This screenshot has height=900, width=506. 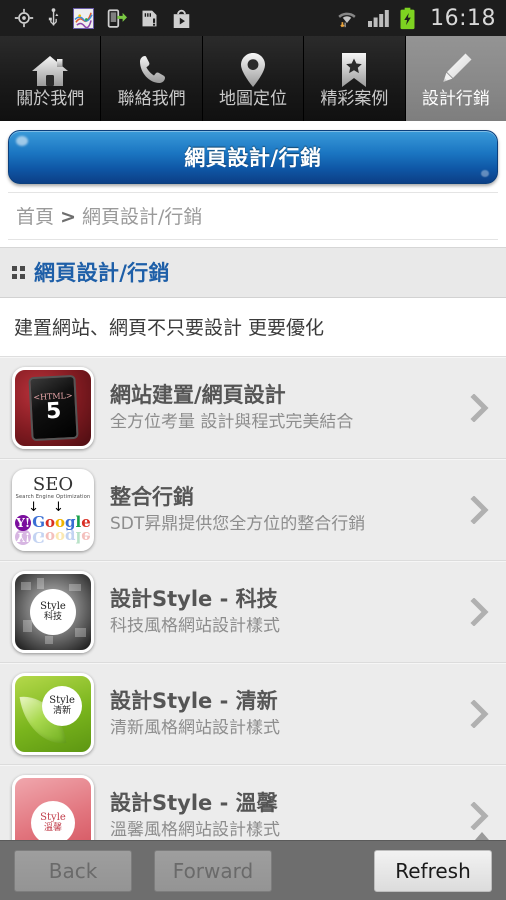 I want to click on tab-label: 聯絡我們, so click(x=151, y=99).